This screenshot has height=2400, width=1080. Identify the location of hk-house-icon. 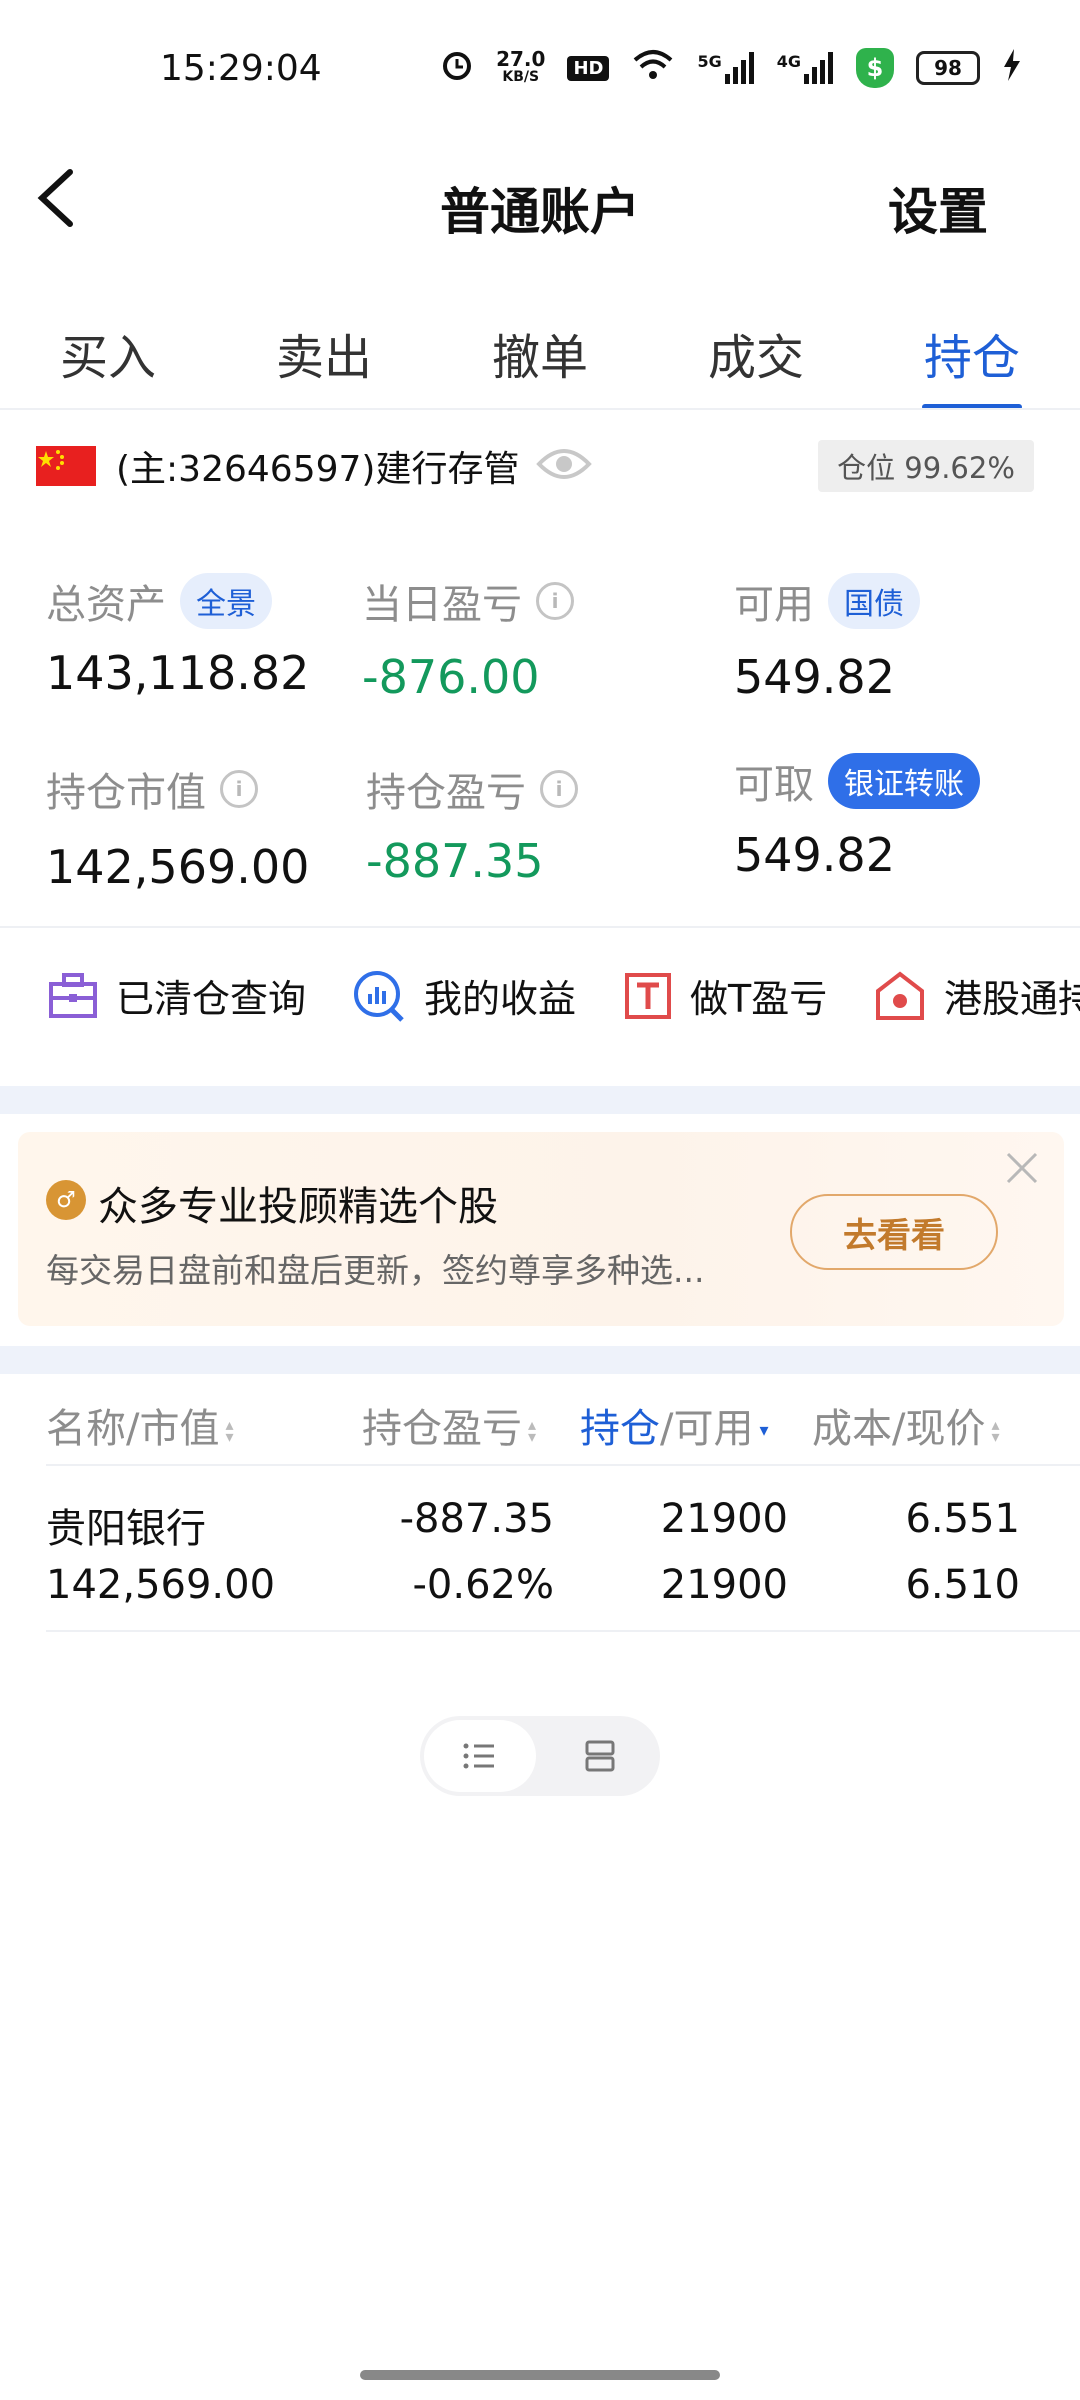
(900, 995).